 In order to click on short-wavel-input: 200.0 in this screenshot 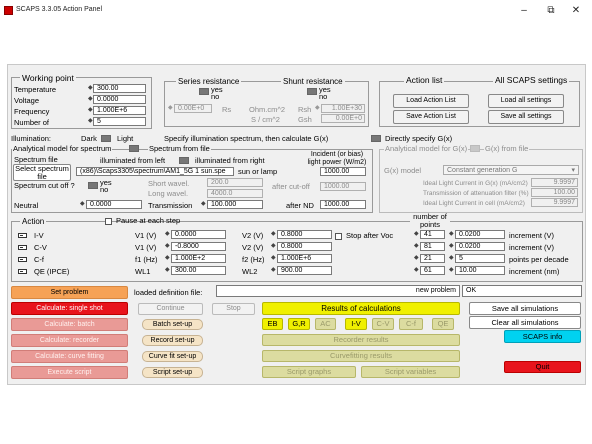, I will do `click(235, 182)`.